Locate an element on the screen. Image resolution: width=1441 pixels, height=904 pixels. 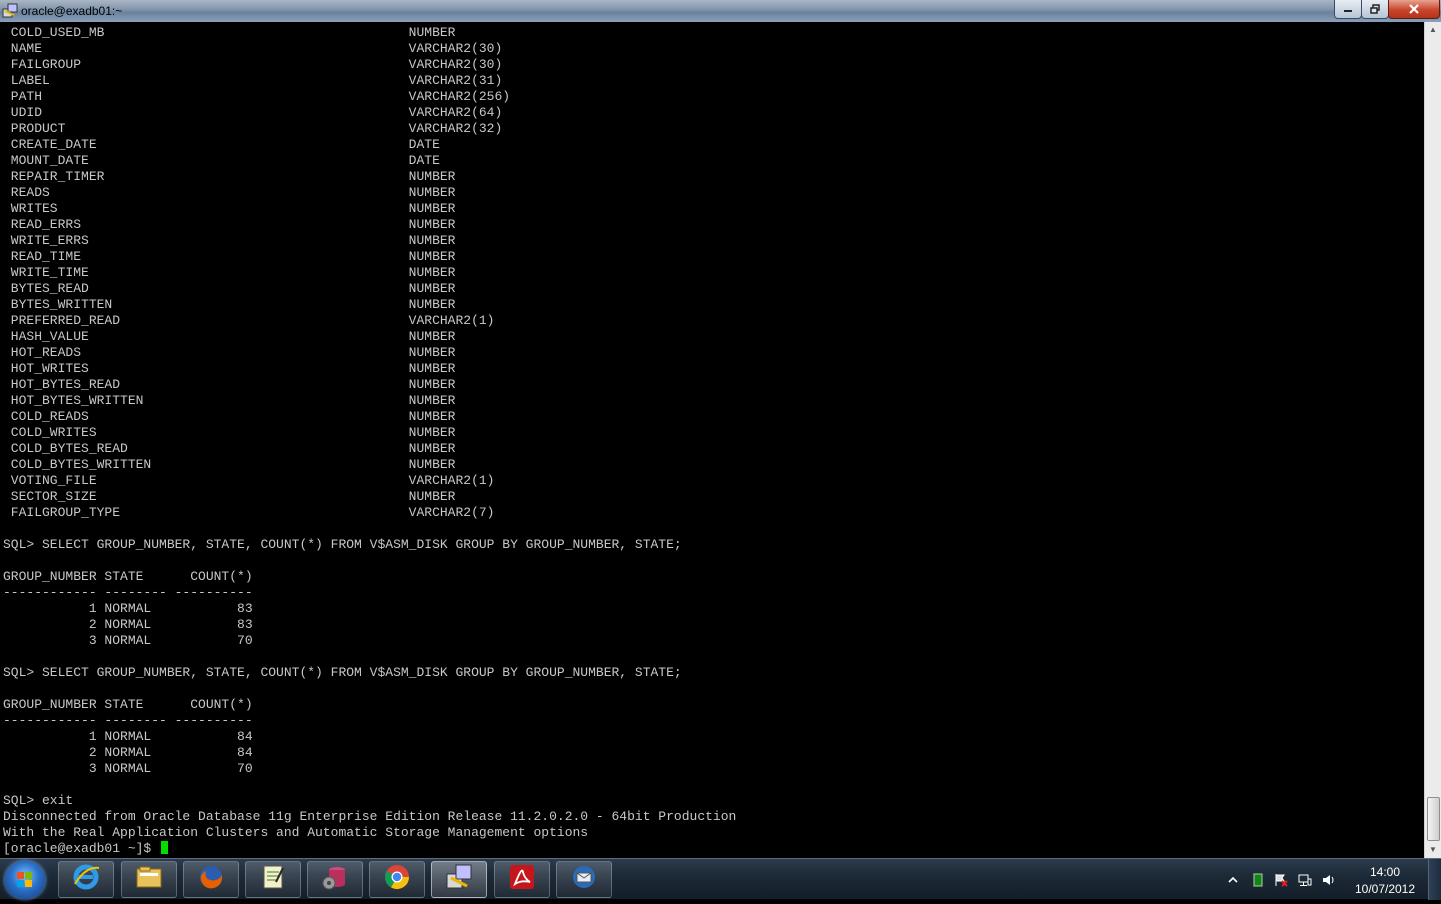
thunderbird-icon is located at coordinates (584, 879).